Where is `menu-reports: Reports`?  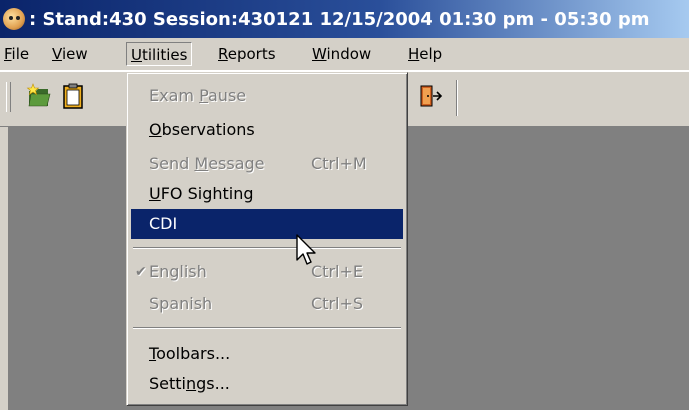 menu-reports: Reports is located at coordinates (247, 54).